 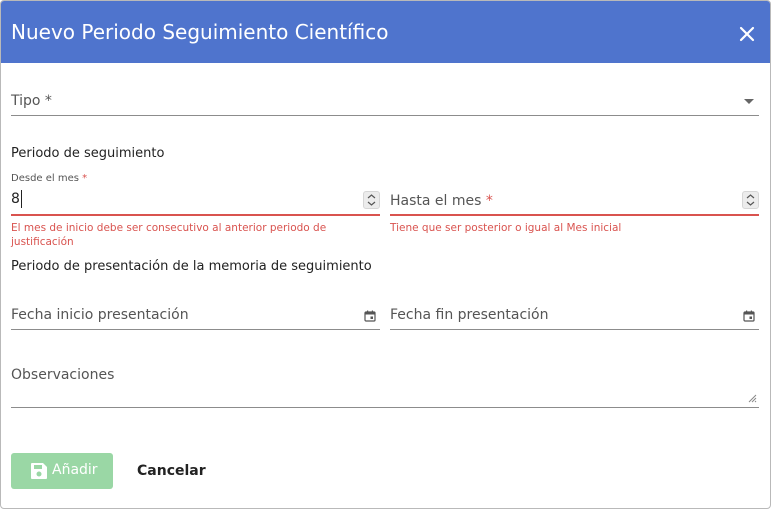 What do you see at coordinates (63, 375) in the screenshot?
I see `observaciones-label: Observaciones` at bounding box center [63, 375].